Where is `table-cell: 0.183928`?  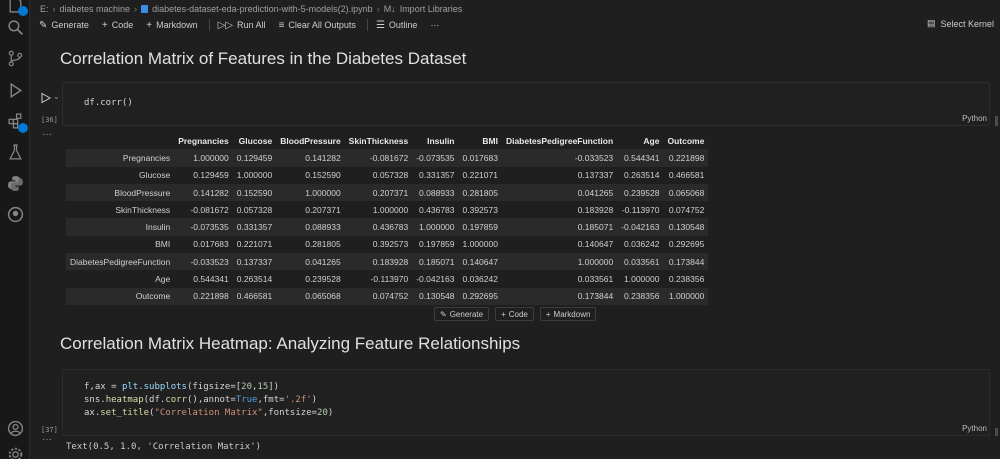 table-cell: 0.183928 is located at coordinates (390, 261).